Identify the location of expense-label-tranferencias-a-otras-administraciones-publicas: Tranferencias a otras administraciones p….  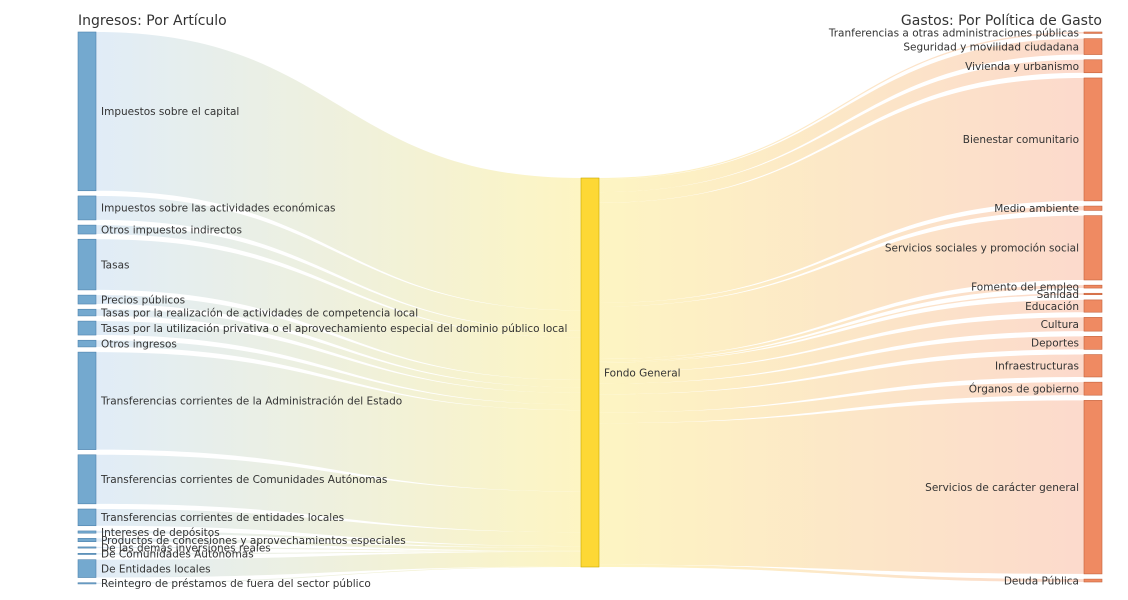
(953, 34).